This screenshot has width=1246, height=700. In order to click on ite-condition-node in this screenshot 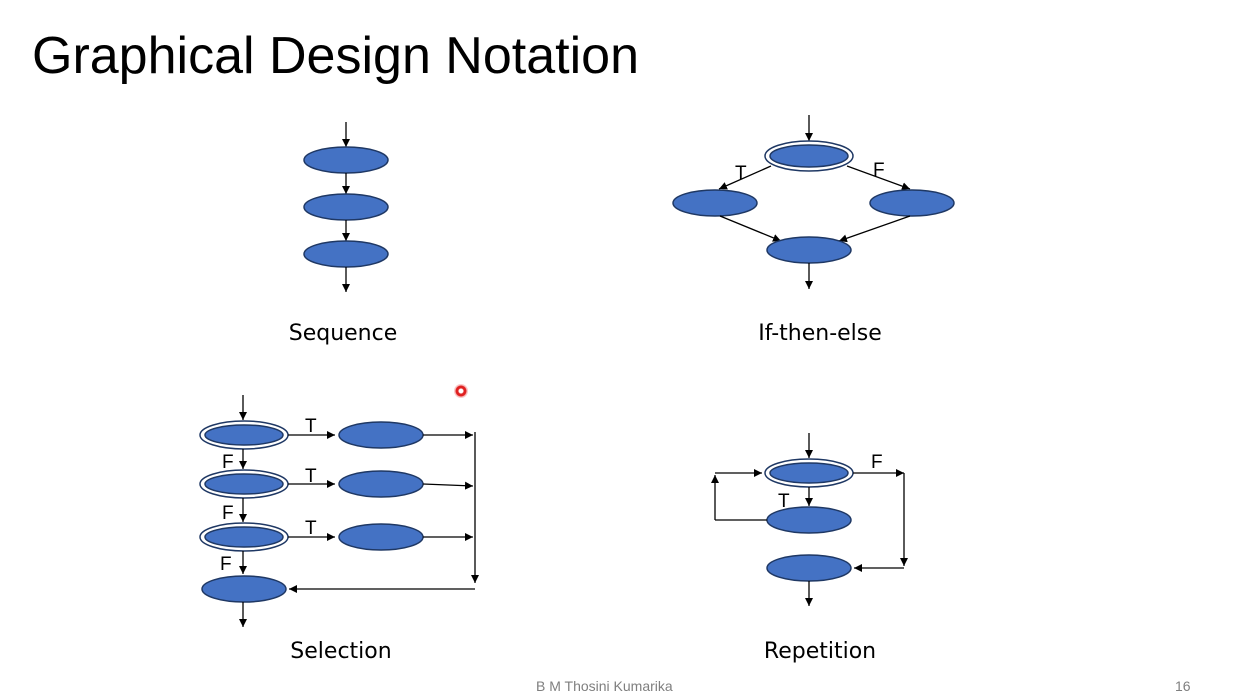, I will do `click(809, 156)`.